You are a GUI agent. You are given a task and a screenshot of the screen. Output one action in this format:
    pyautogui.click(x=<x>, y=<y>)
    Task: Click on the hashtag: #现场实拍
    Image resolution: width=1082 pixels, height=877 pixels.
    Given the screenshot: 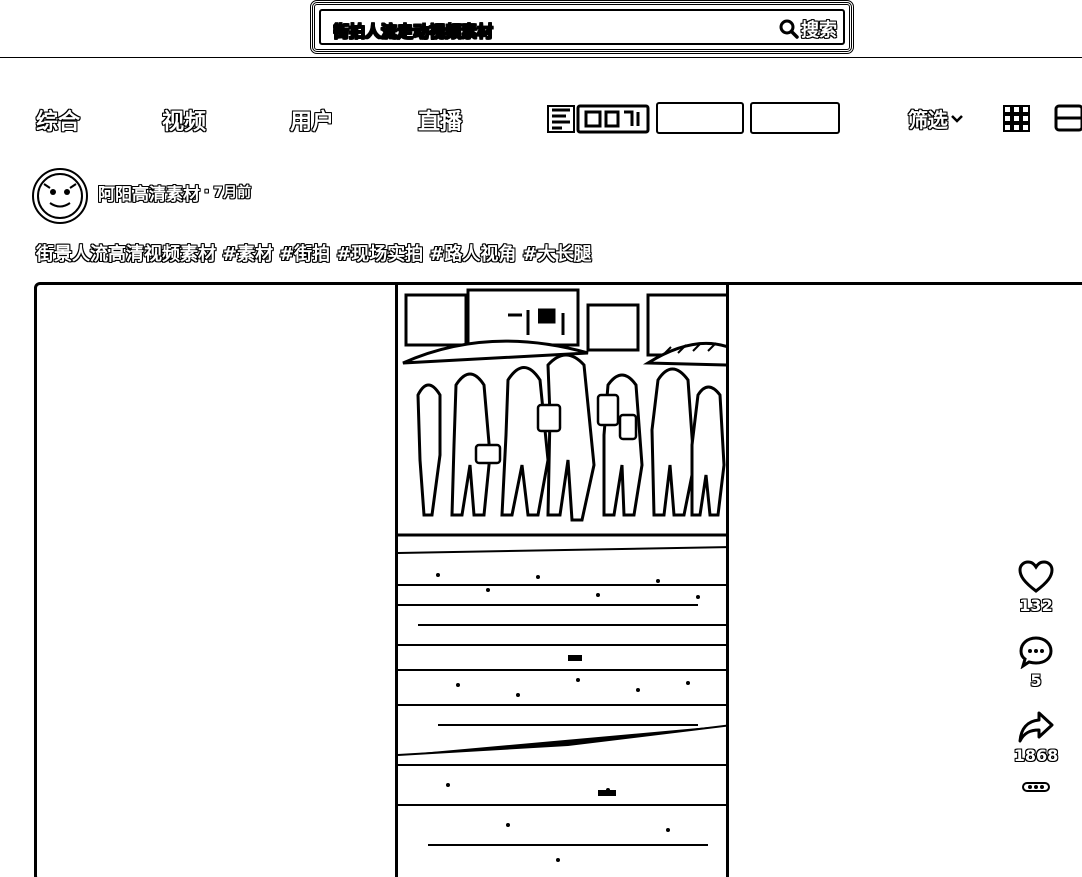 What is the action you would take?
    pyautogui.click(x=379, y=254)
    